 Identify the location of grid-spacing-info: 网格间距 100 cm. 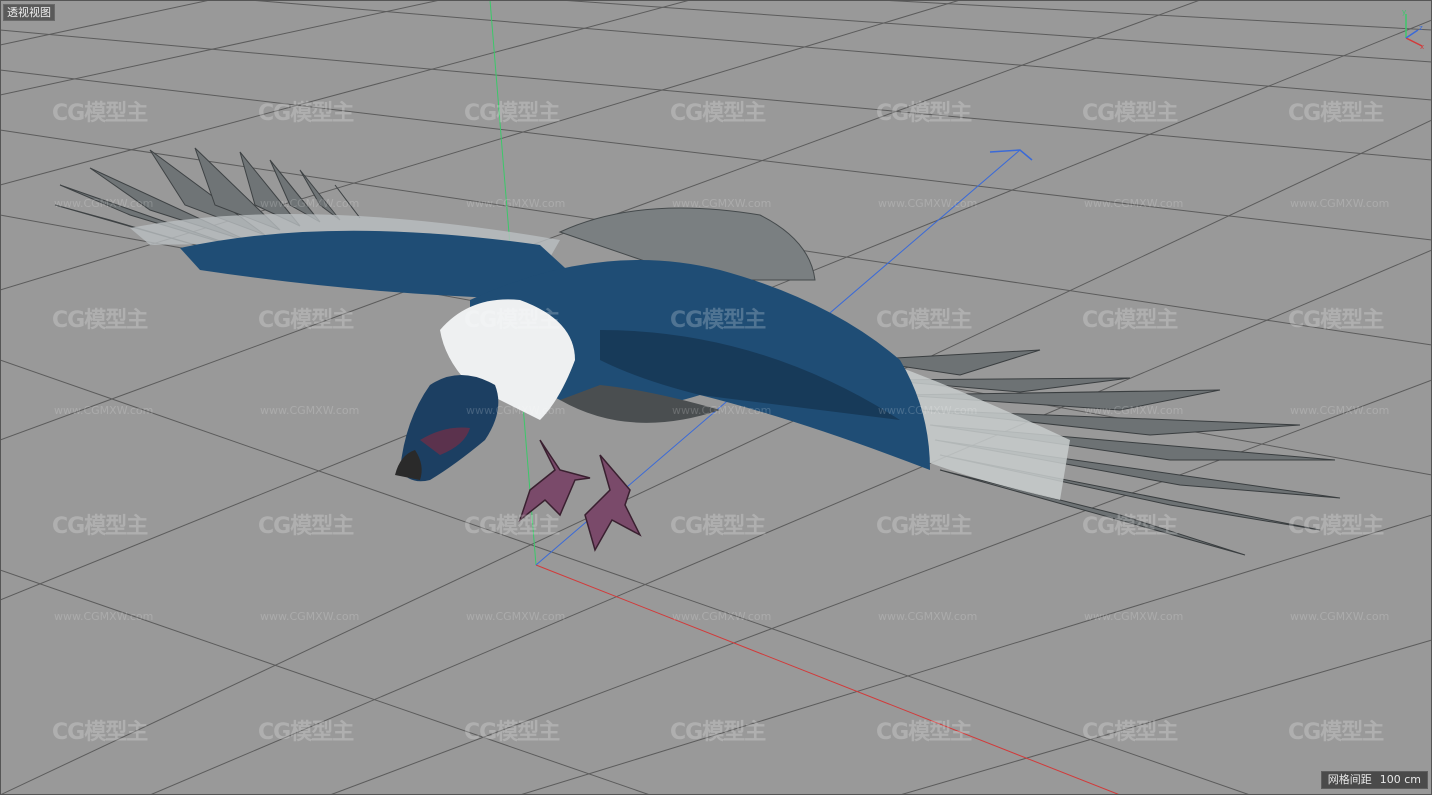
(1374, 780).